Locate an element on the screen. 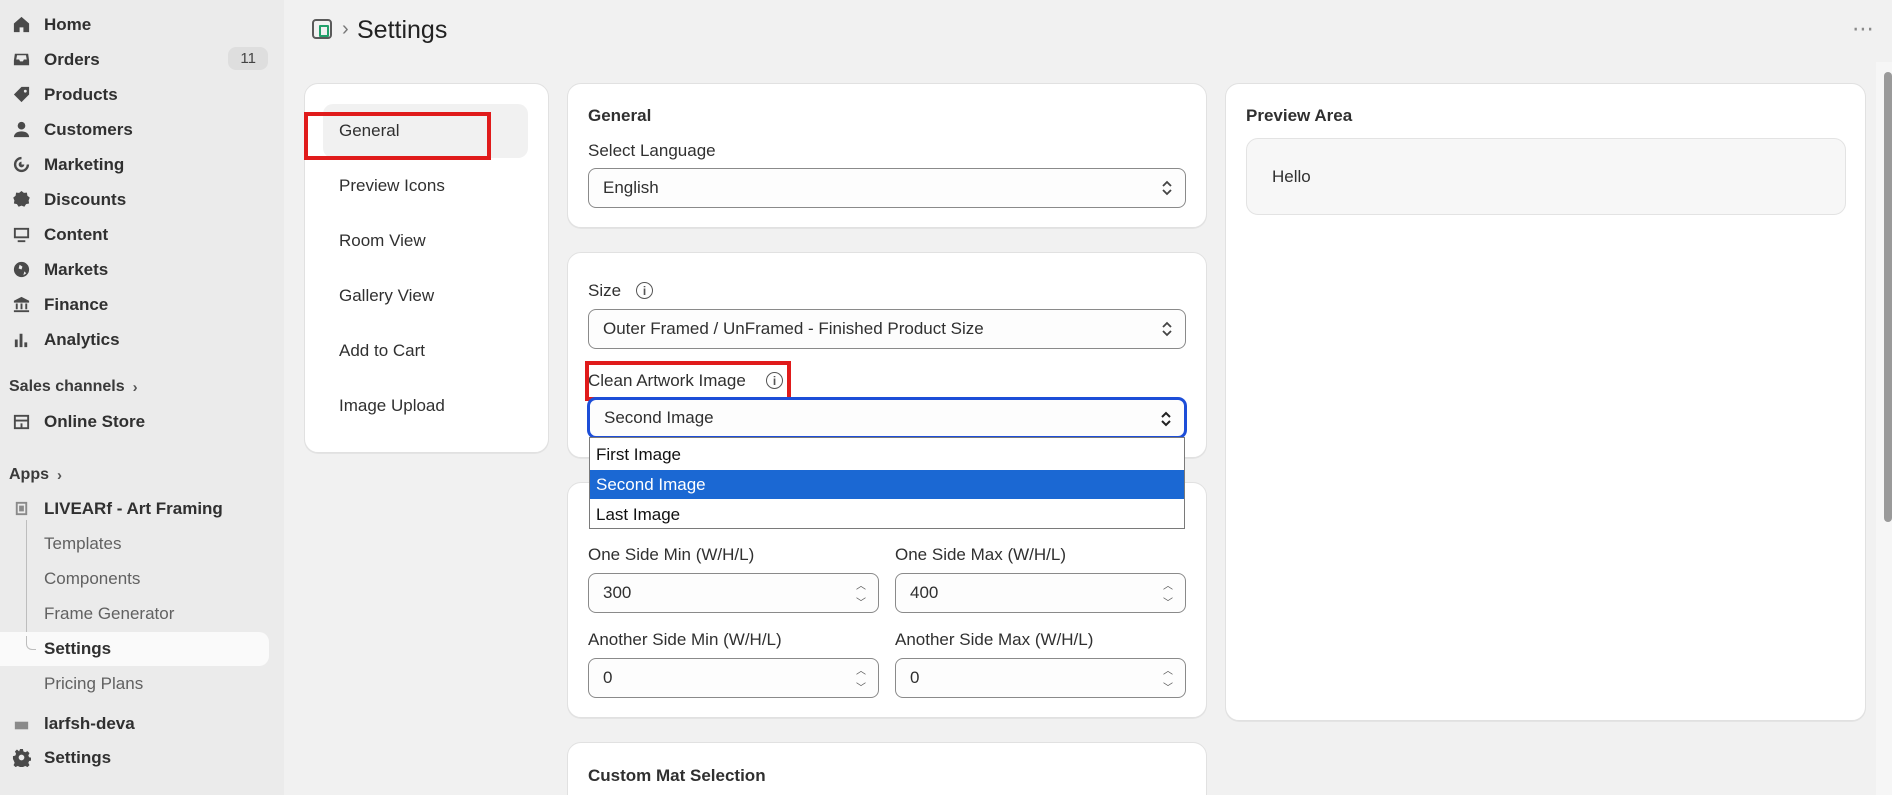 Image resolution: width=1892 pixels, height=795 pixels. gear-icon is located at coordinates (26, 758).